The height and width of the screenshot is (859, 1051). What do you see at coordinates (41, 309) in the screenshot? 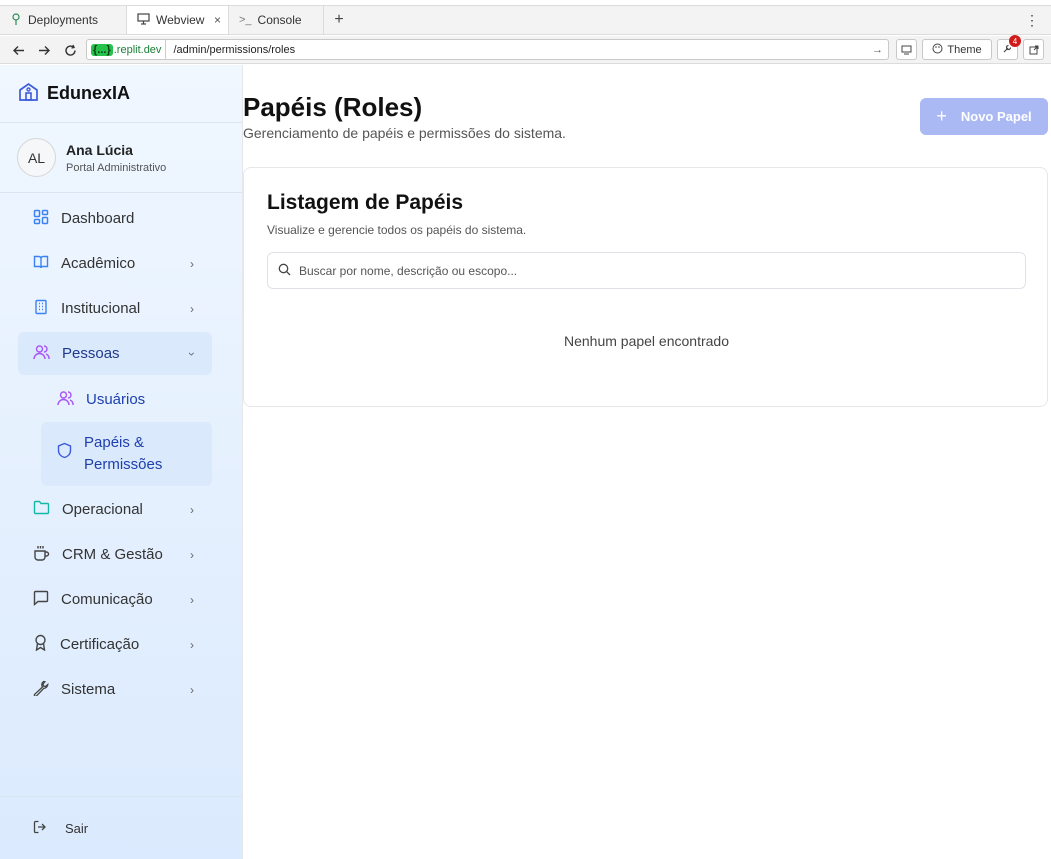
I see `building-icon` at bounding box center [41, 309].